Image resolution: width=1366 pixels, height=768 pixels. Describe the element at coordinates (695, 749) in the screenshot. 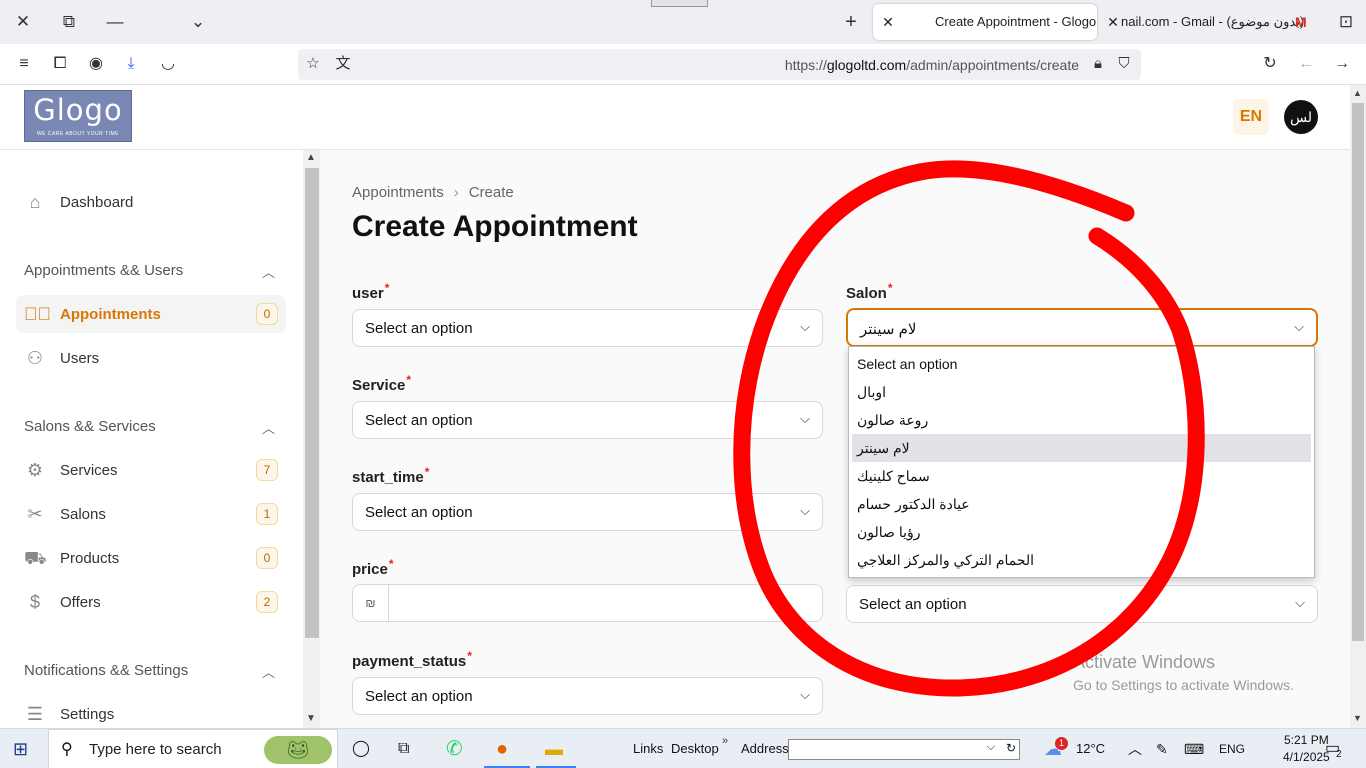

I see `desktop-toolbar: Desktop` at that location.